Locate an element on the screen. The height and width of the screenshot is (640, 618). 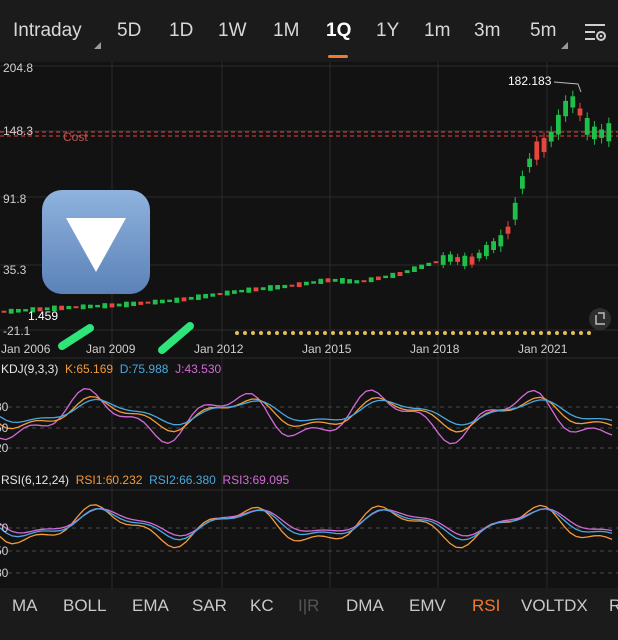
expand-icon is located at coordinates (600, 319).